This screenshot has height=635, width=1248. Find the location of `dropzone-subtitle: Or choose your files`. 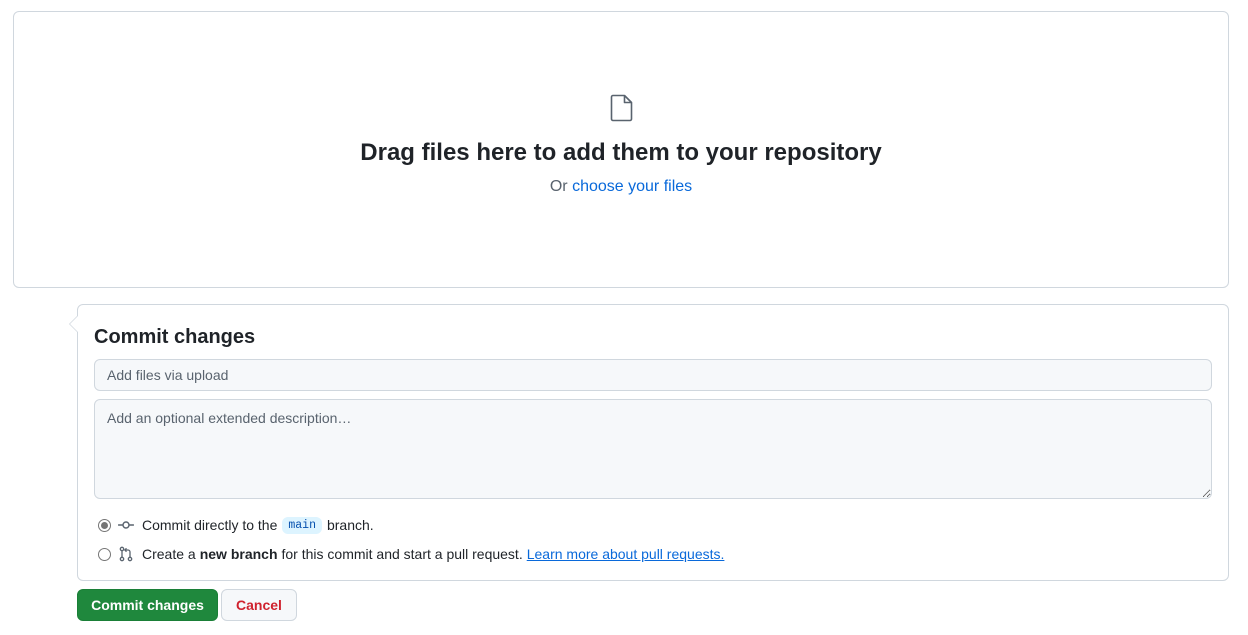

dropzone-subtitle: Or choose your files is located at coordinates (621, 187).